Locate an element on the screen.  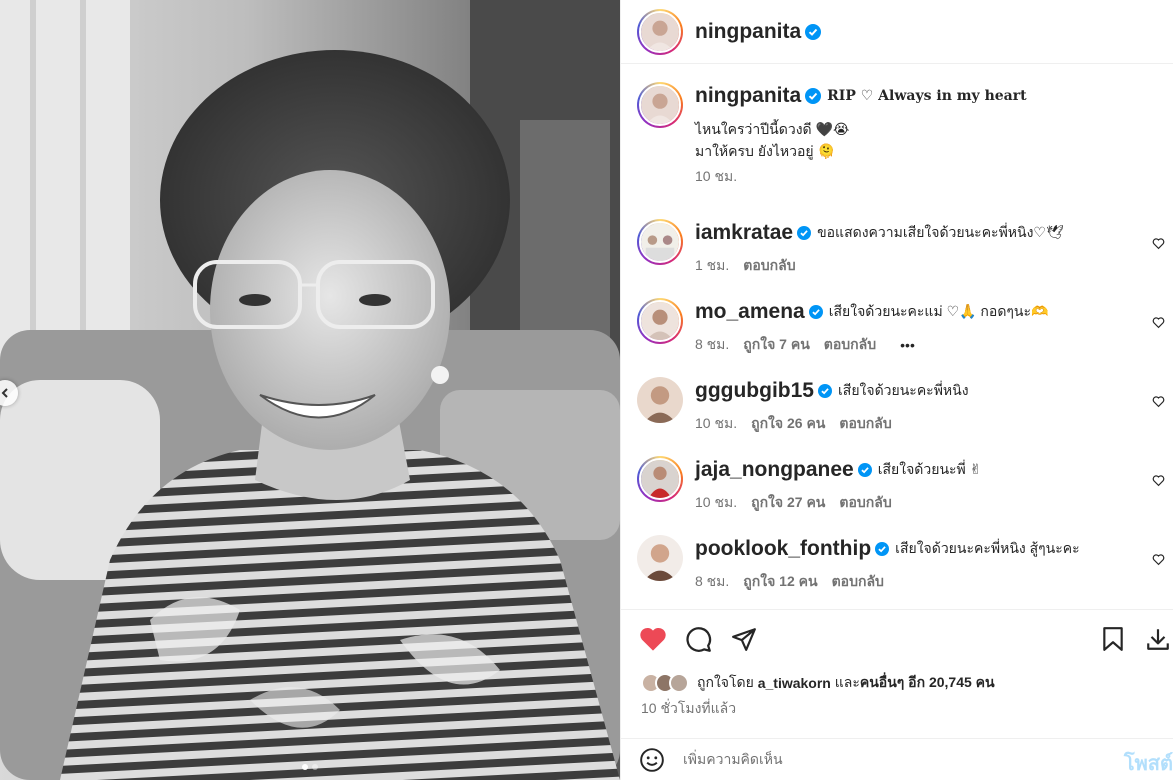
comment-text: เสียใจด้วยนะคะแม่ ♡🙏 กอดๆนะ🫶 is located at coordinates (938, 311).